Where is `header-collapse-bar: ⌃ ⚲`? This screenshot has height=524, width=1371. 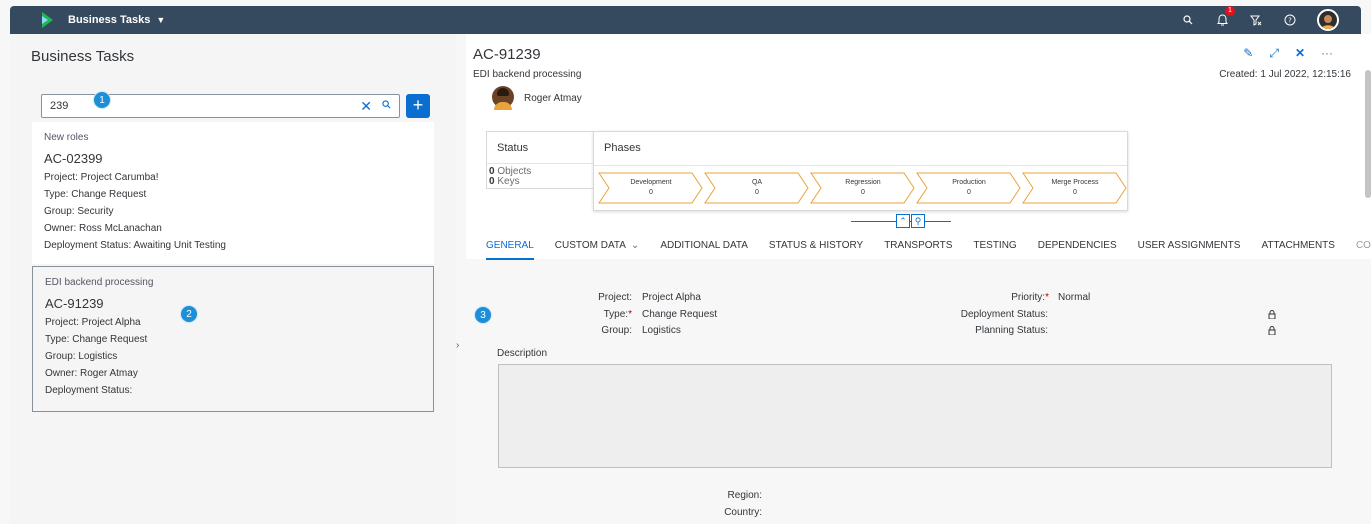 header-collapse-bar: ⌃ ⚲ is located at coordinates (901, 221).